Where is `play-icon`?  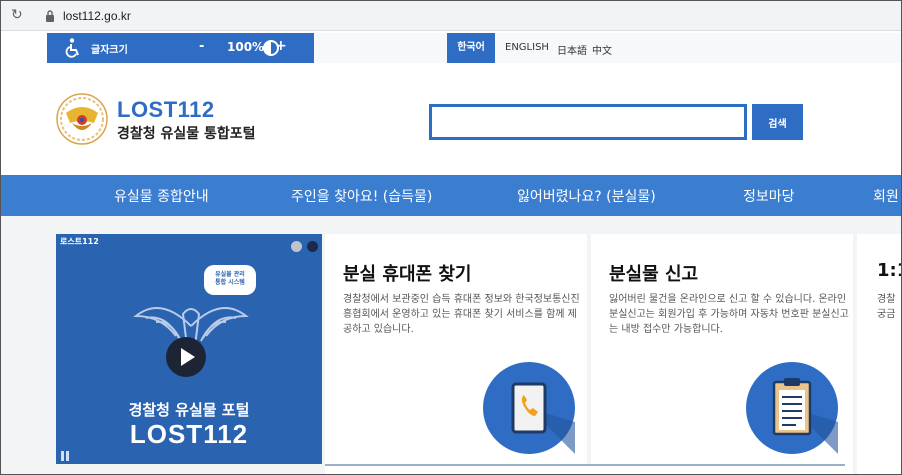 play-icon is located at coordinates (186, 357).